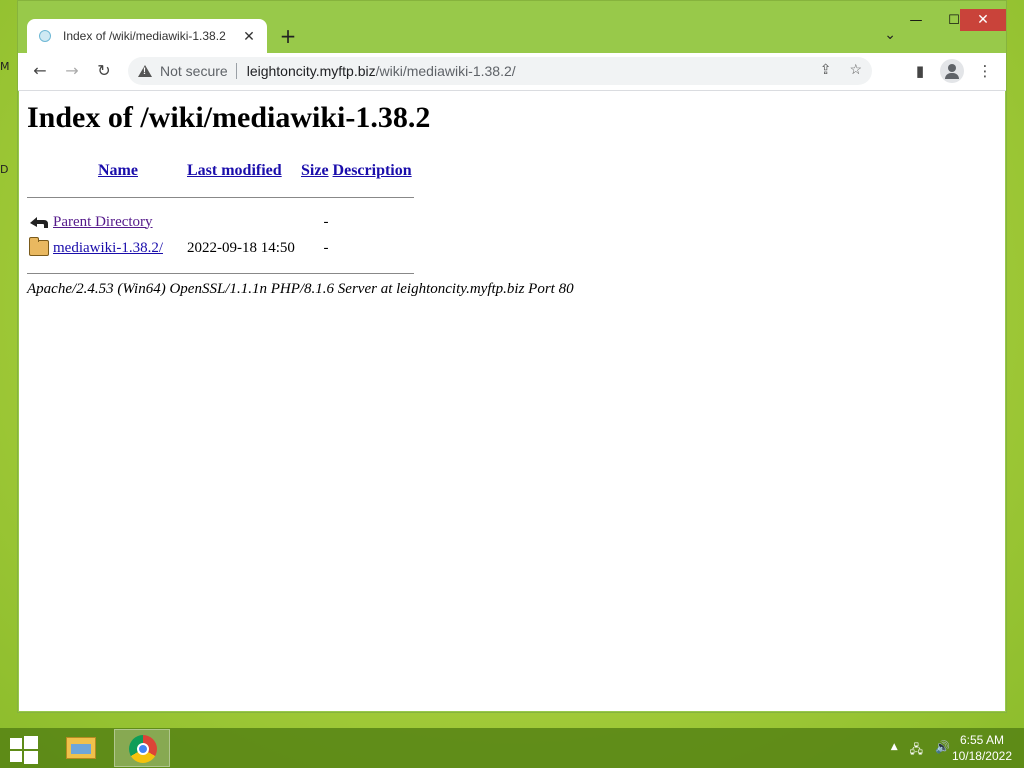 This screenshot has height=768, width=1024. Describe the element at coordinates (236, 71) in the screenshot. I see `address-separator` at that location.